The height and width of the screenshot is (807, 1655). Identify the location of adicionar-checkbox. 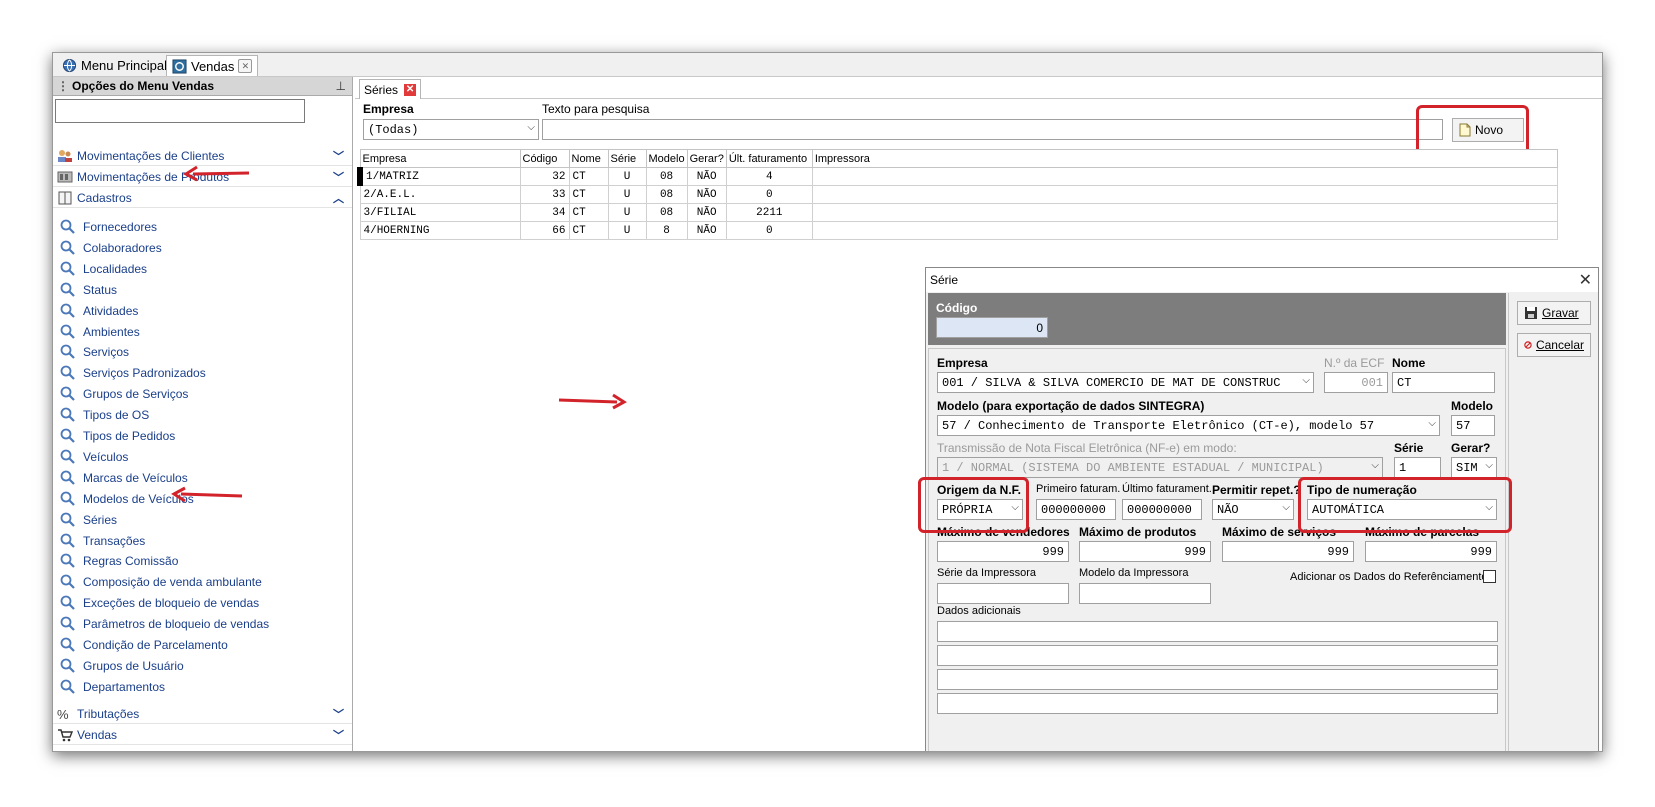
(1489, 576).